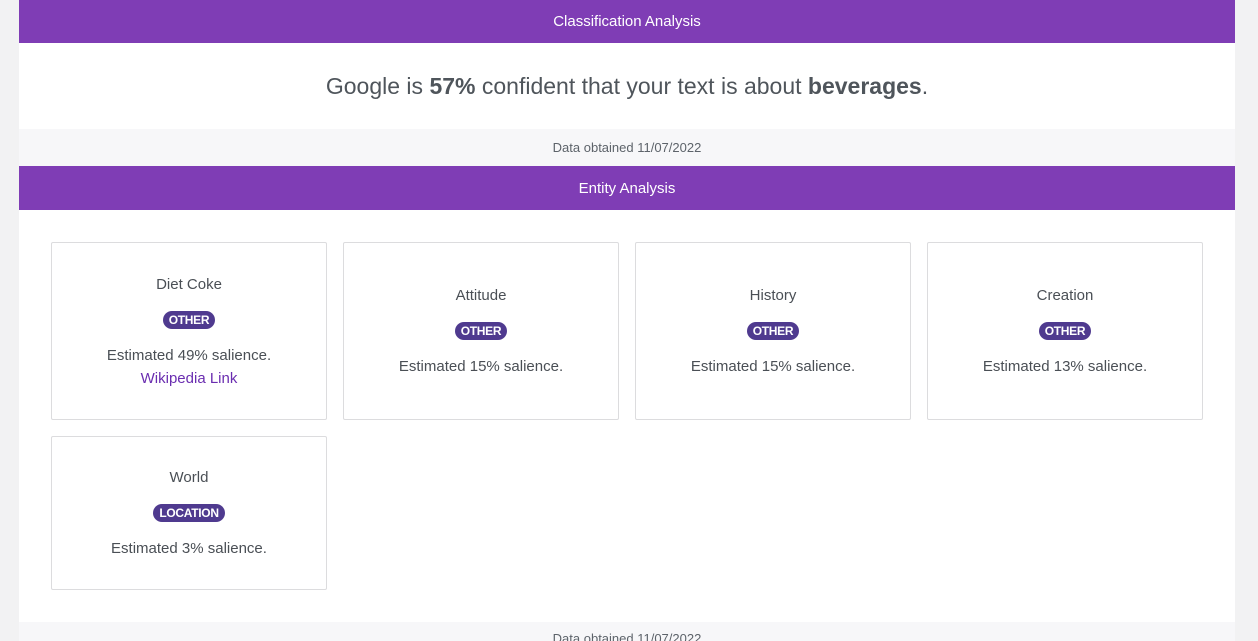 The height and width of the screenshot is (641, 1258). I want to click on entity-type-badge: LOCATION, so click(189, 513).